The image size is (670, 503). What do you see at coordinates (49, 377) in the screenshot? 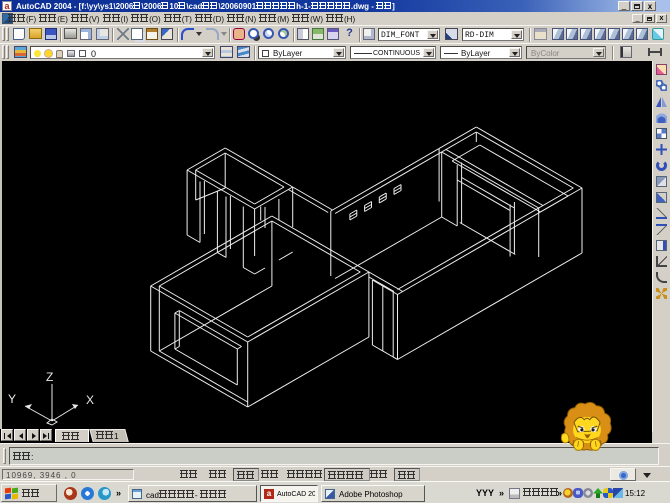
I see `svg-text: Z` at bounding box center [49, 377].